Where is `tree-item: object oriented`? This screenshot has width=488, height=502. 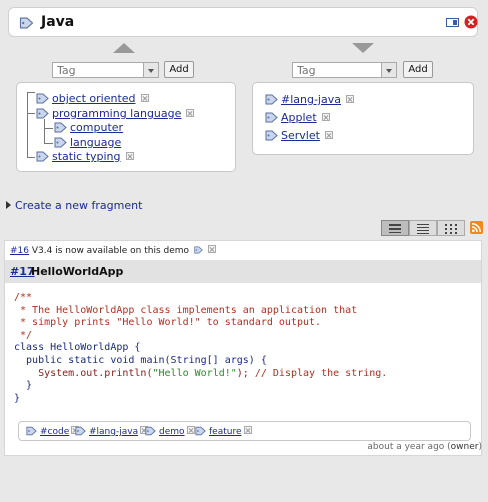 tree-item: object oriented is located at coordinates (92, 98).